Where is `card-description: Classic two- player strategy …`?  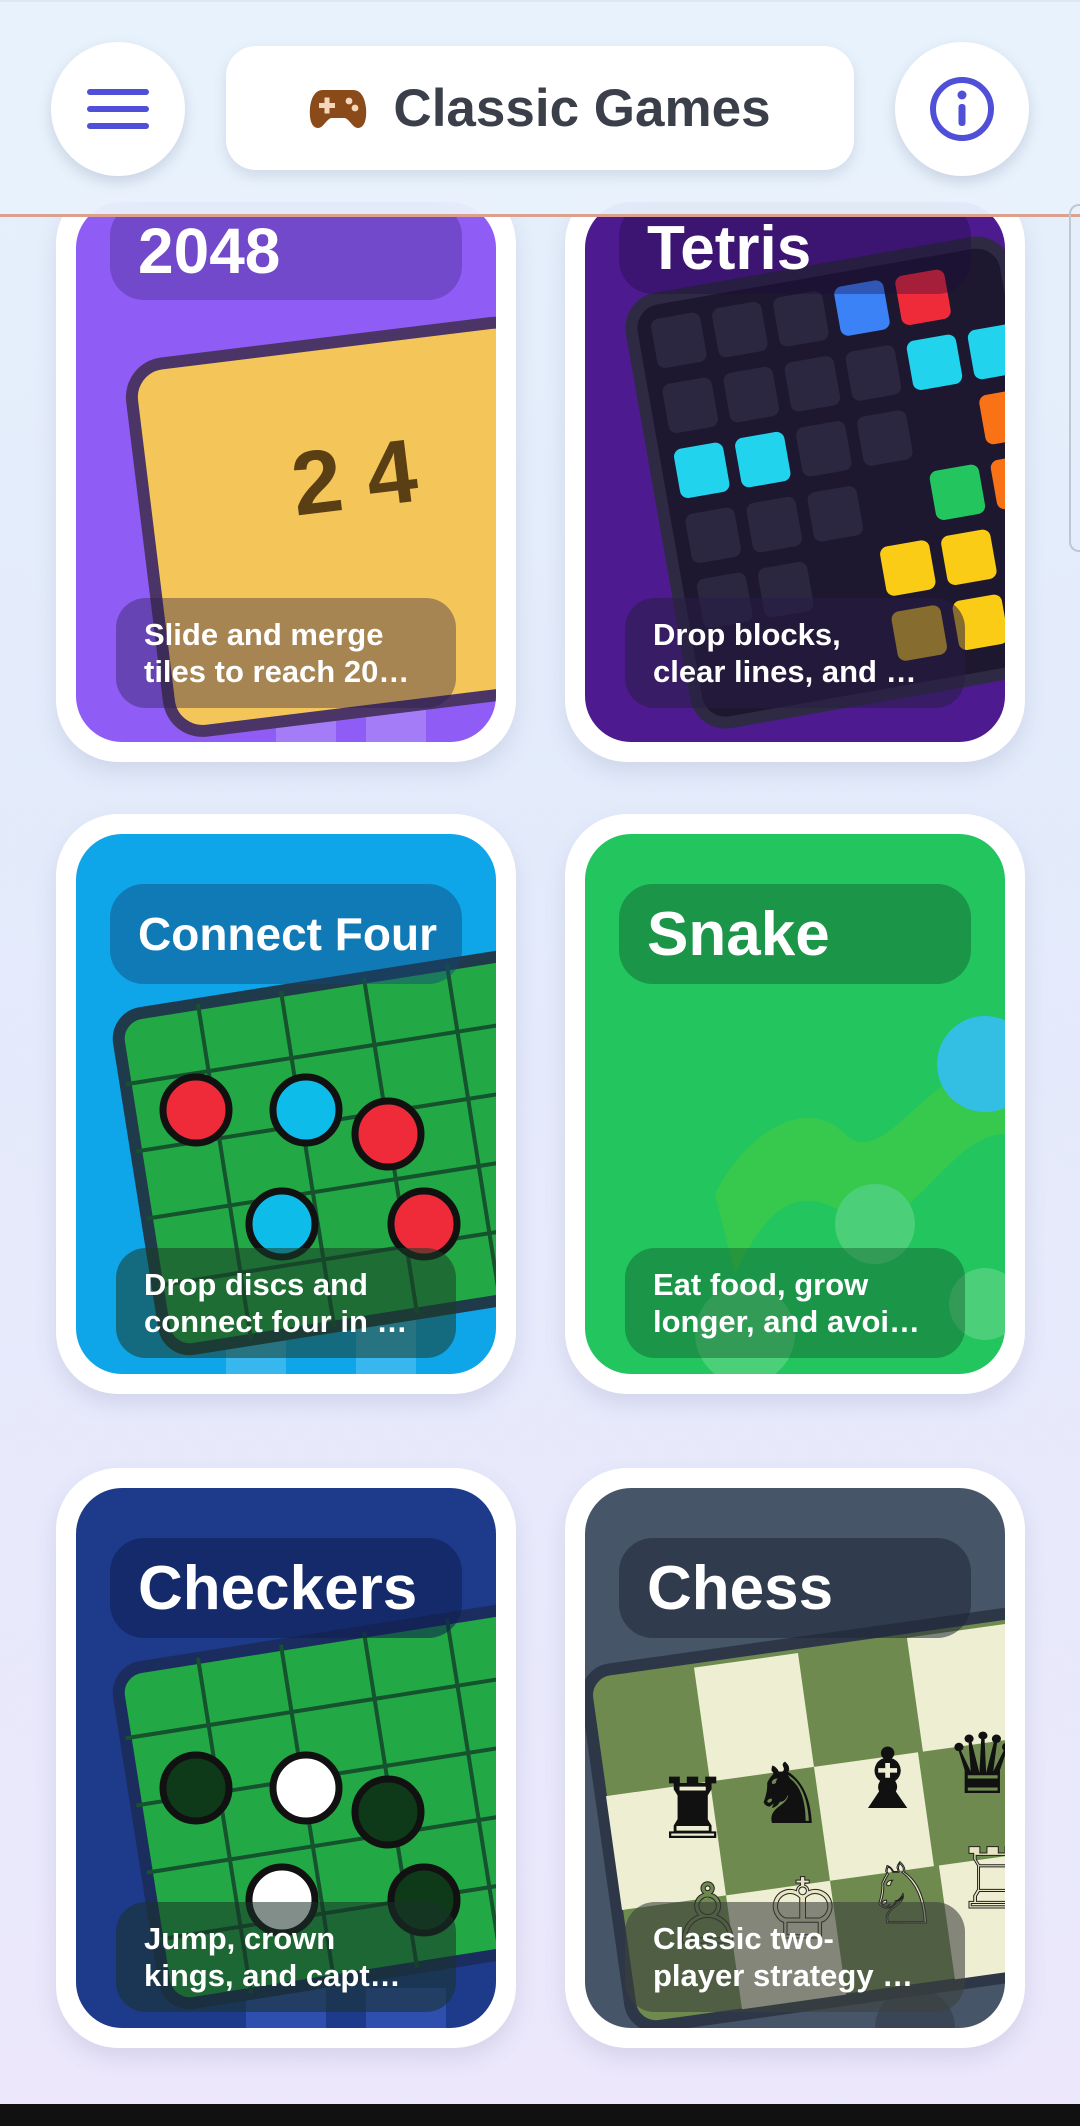
card-description: Classic two- player strategy … is located at coordinates (795, 1957).